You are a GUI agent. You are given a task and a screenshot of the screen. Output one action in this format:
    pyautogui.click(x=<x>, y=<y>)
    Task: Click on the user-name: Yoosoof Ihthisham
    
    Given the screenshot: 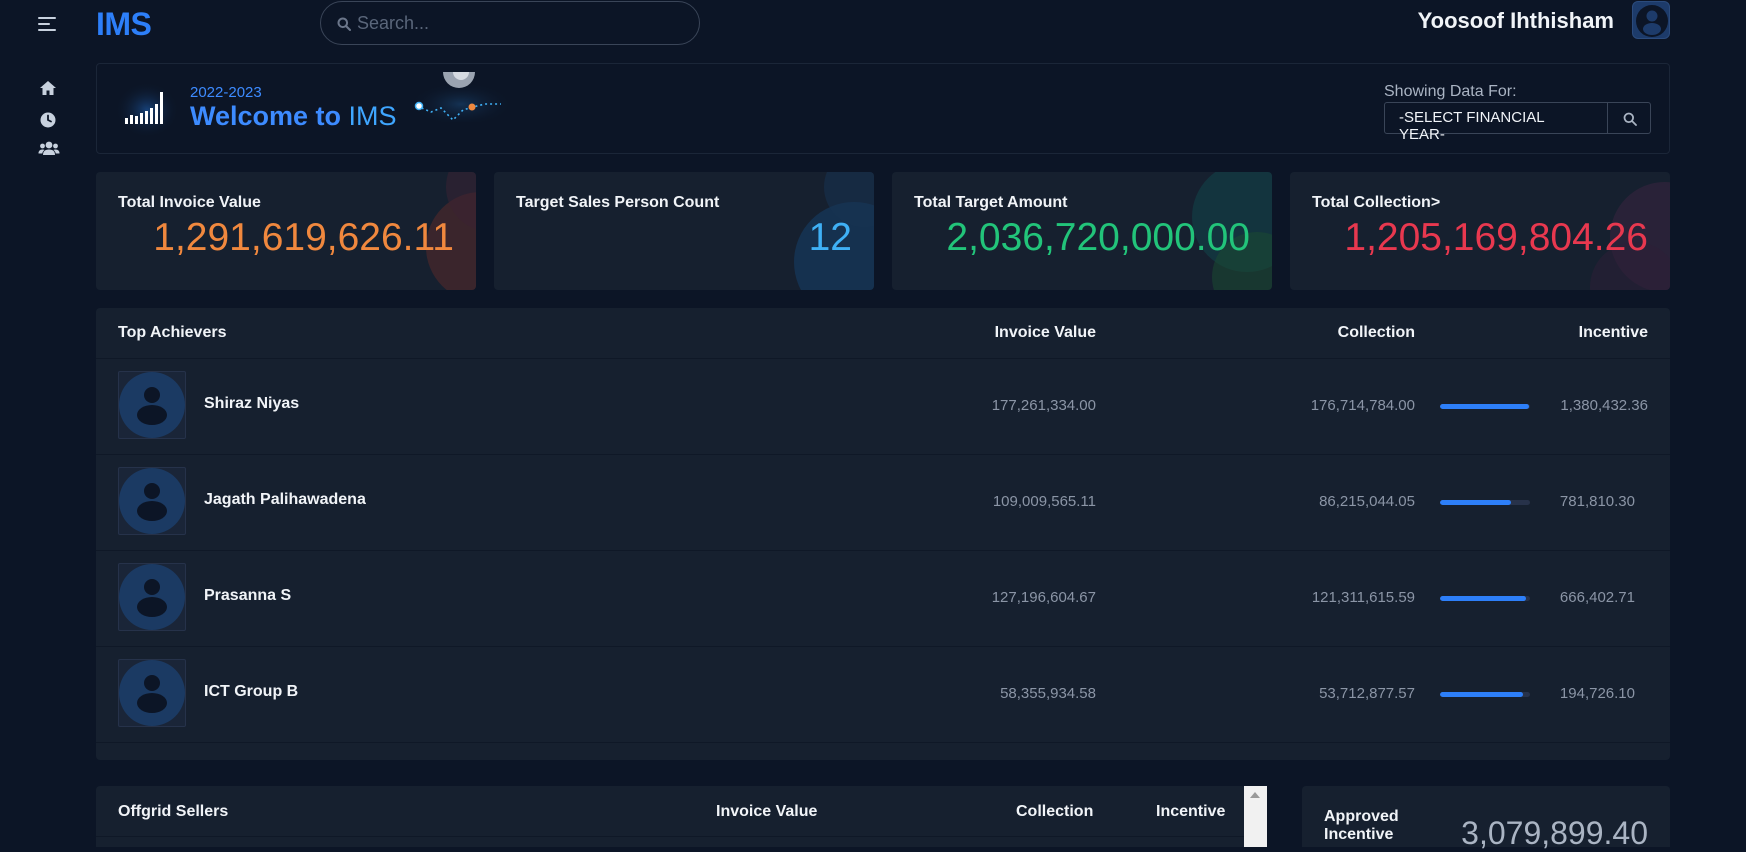 What is the action you would take?
    pyautogui.click(x=1516, y=21)
    